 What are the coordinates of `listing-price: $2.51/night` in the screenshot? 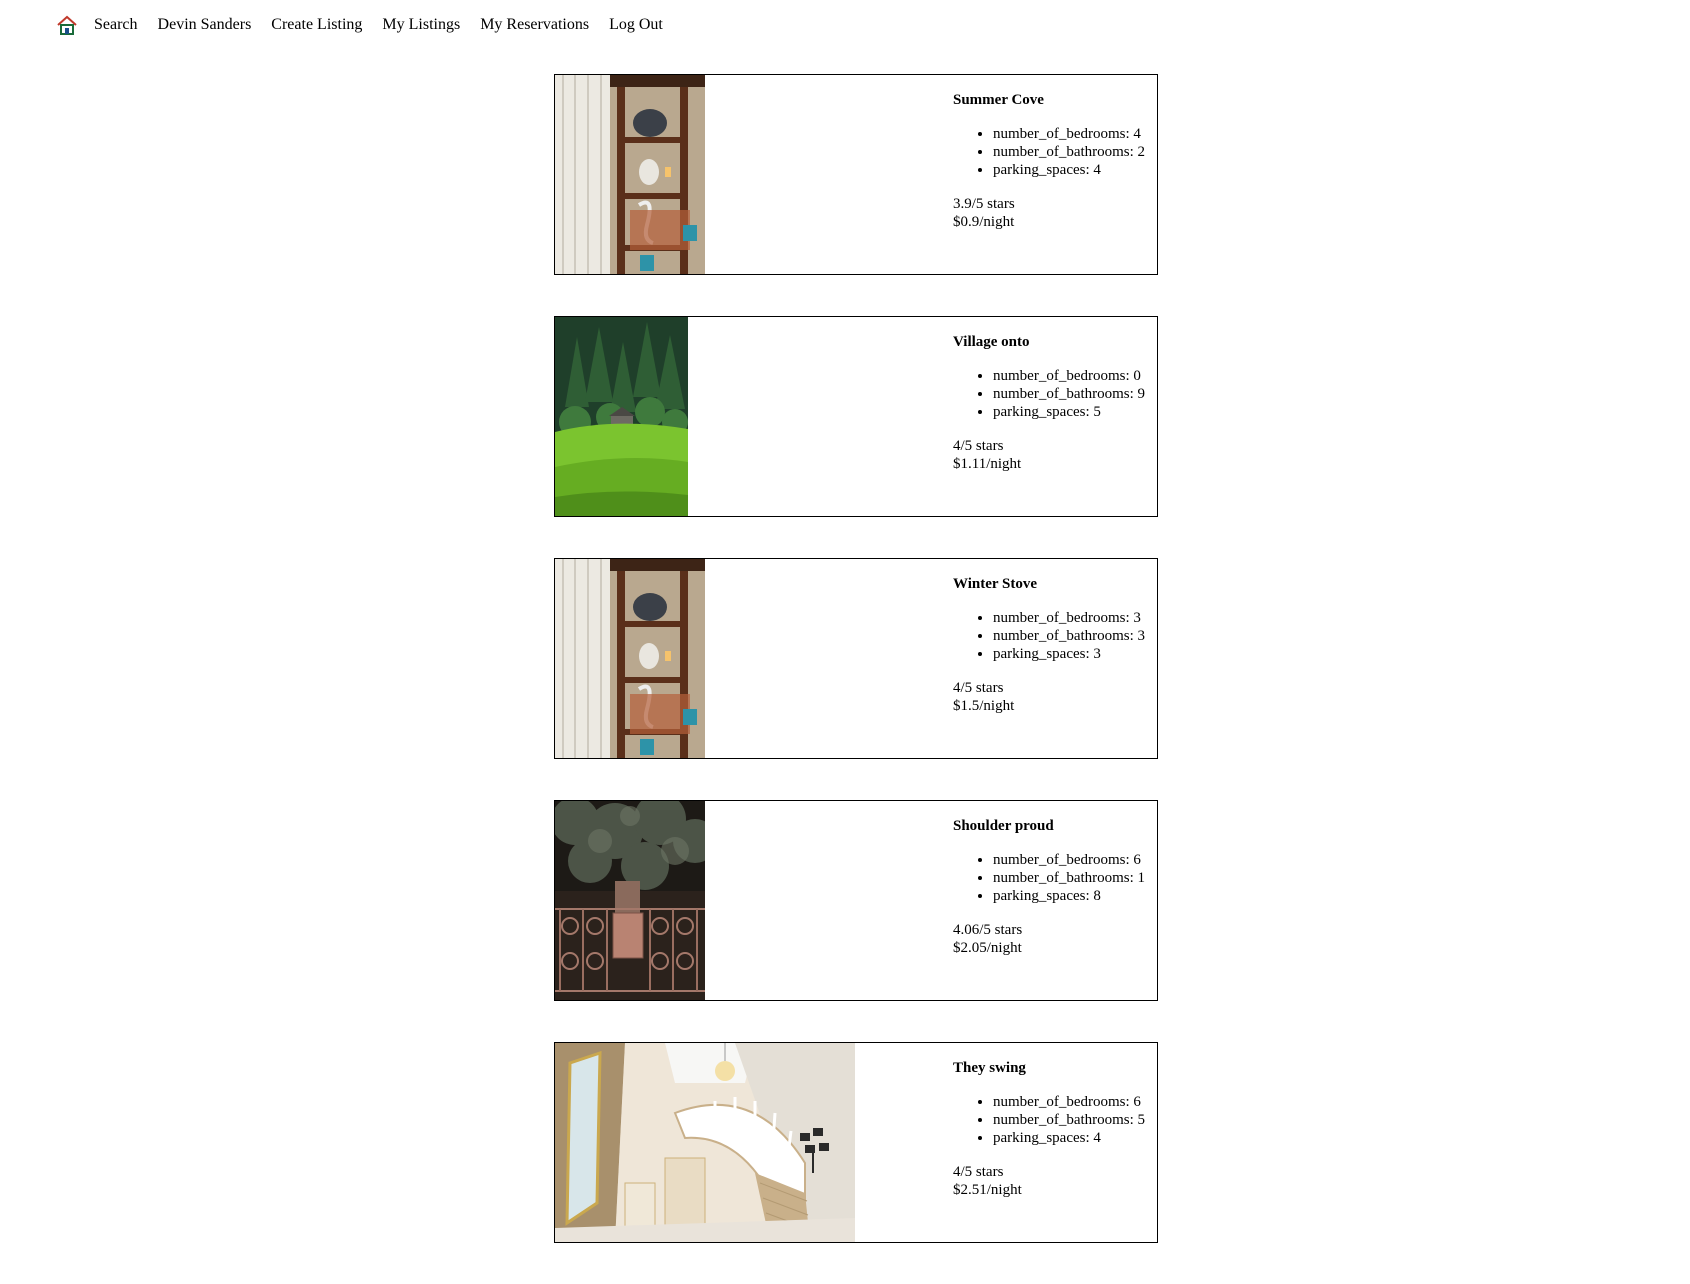 It's located at (987, 1190).